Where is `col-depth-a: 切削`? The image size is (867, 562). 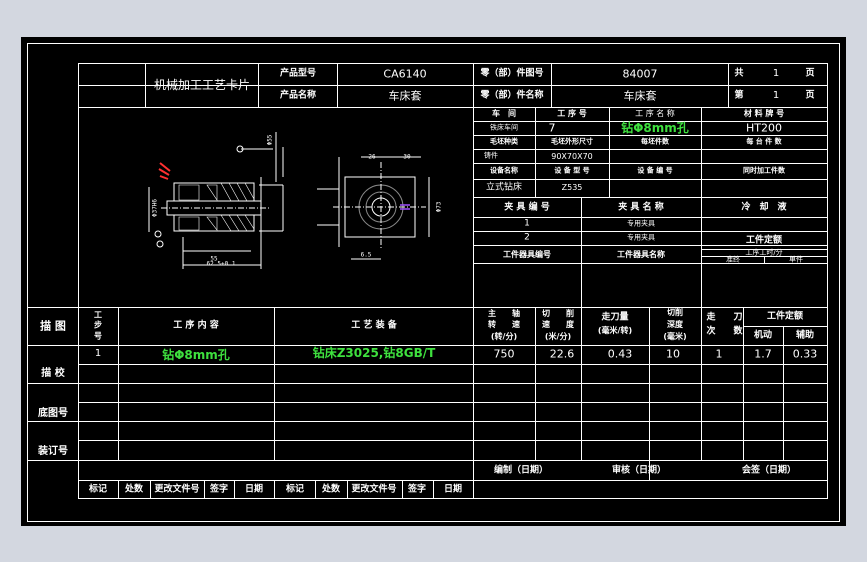
col-depth-a: 切削 is located at coordinates (675, 312).